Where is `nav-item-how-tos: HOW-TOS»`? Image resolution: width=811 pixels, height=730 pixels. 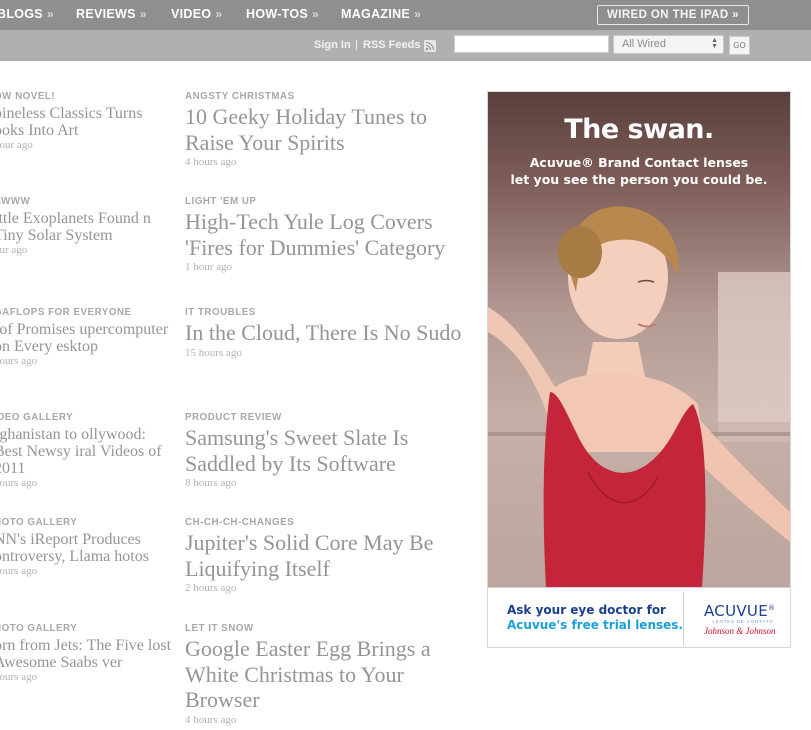
nav-item-how-tos: HOW-TOS» is located at coordinates (282, 14).